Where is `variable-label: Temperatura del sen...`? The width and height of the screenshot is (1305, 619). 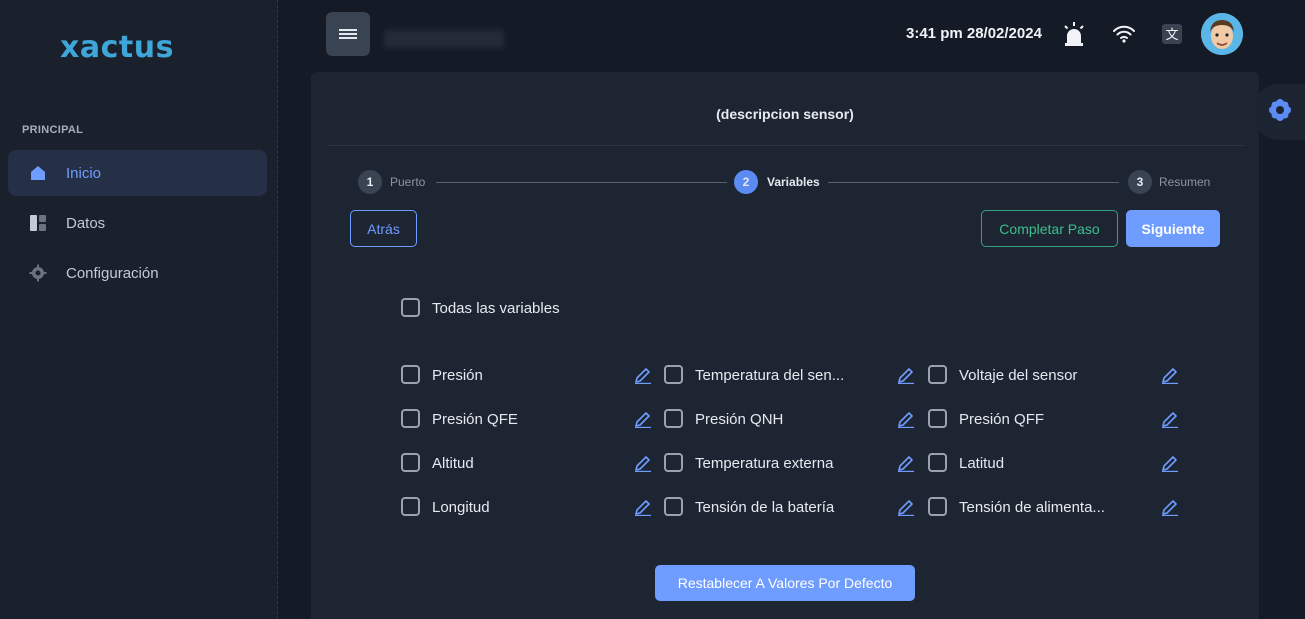 variable-label: Temperatura del sen... is located at coordinates (770, 375).